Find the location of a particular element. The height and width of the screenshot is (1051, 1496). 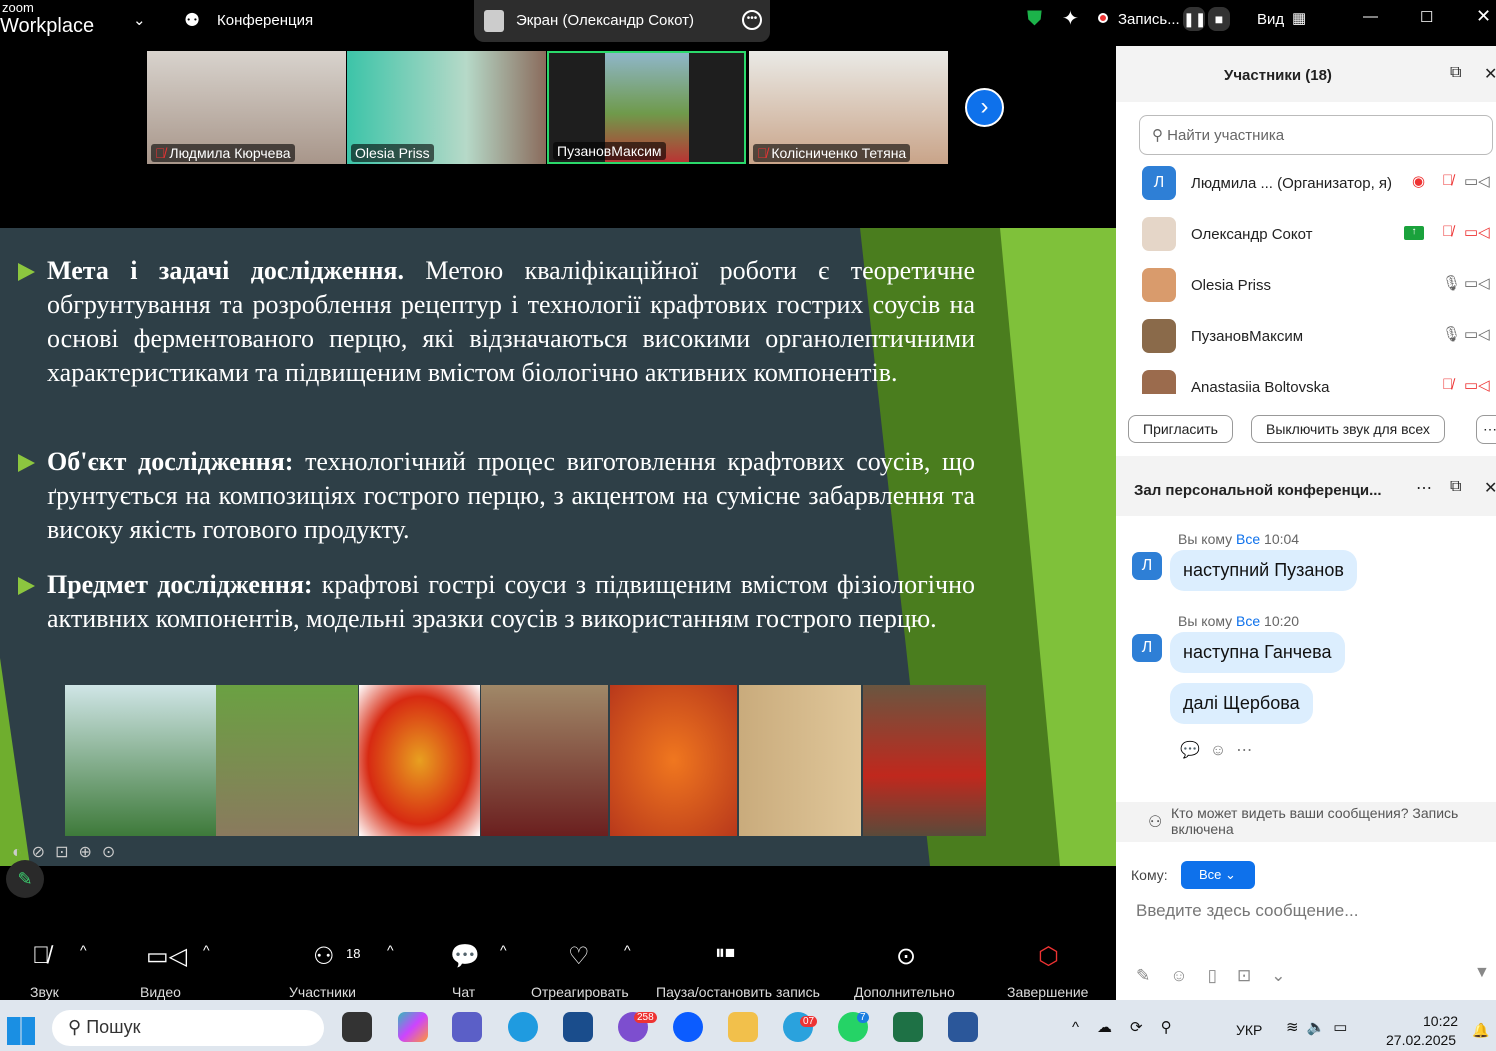

maximize-button: ☐ is located at coordinates (1426, 17).